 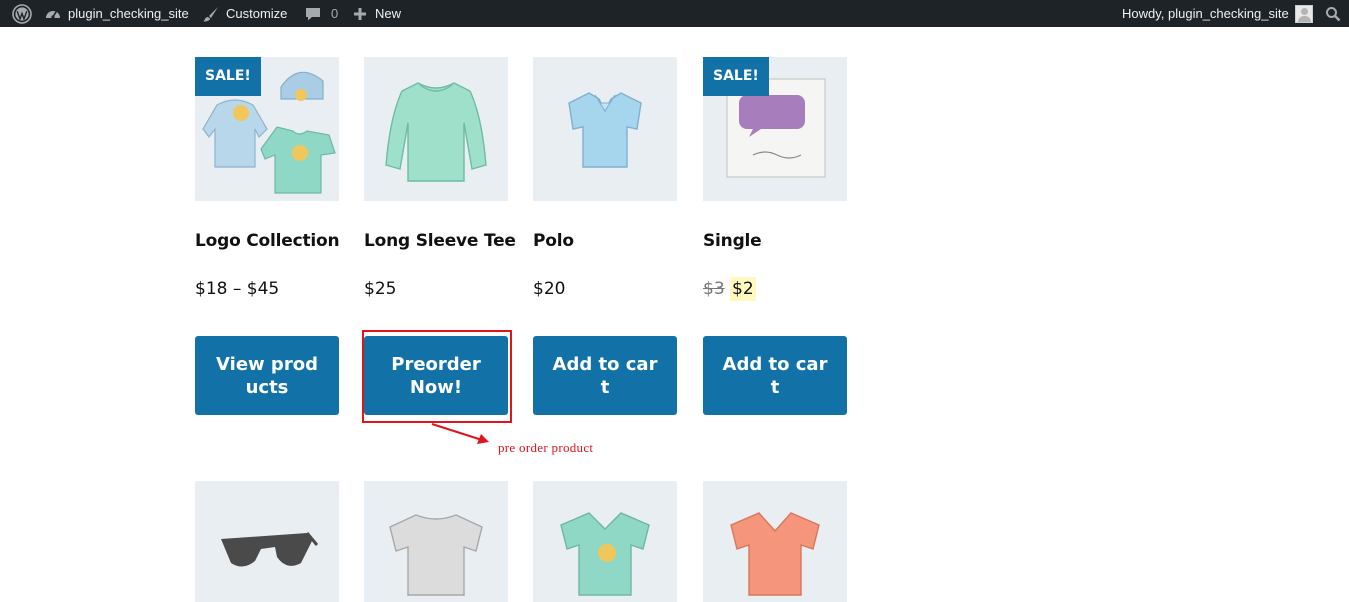 I want to click on view-products-button: View products, so click(x=267, y=375).